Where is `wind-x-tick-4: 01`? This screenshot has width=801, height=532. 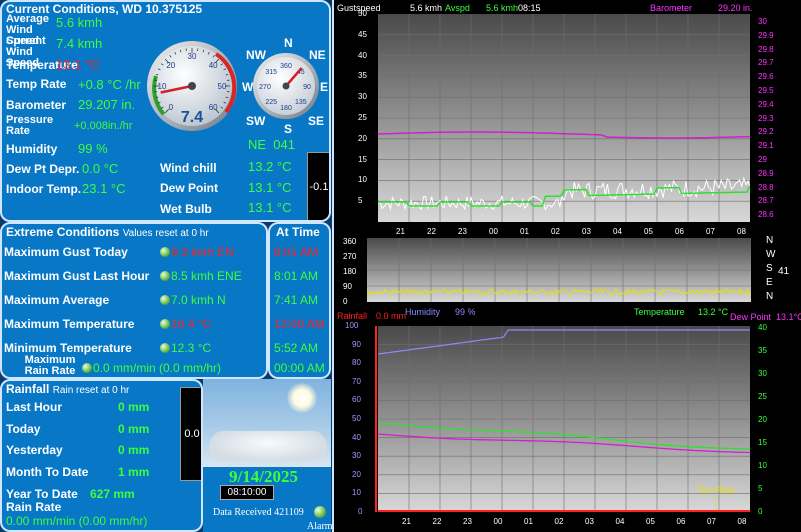 wind-x-tick-4: 01 is located at coordinates (524, 231).